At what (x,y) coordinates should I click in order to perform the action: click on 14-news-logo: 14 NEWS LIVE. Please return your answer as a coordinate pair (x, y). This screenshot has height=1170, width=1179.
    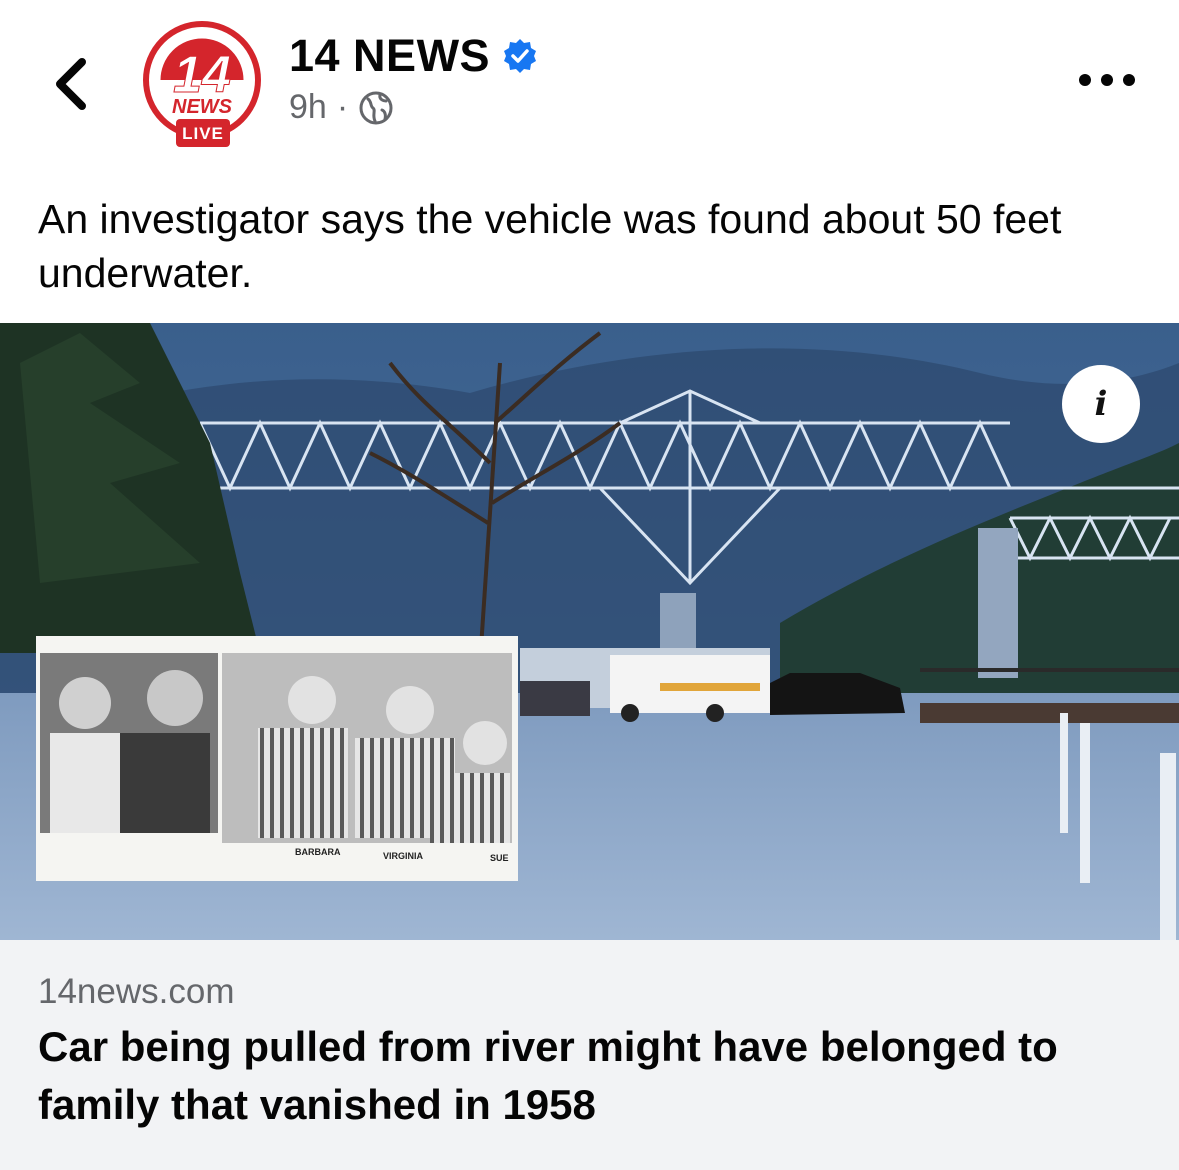
    Looking at the image, I should click on (202, 84).